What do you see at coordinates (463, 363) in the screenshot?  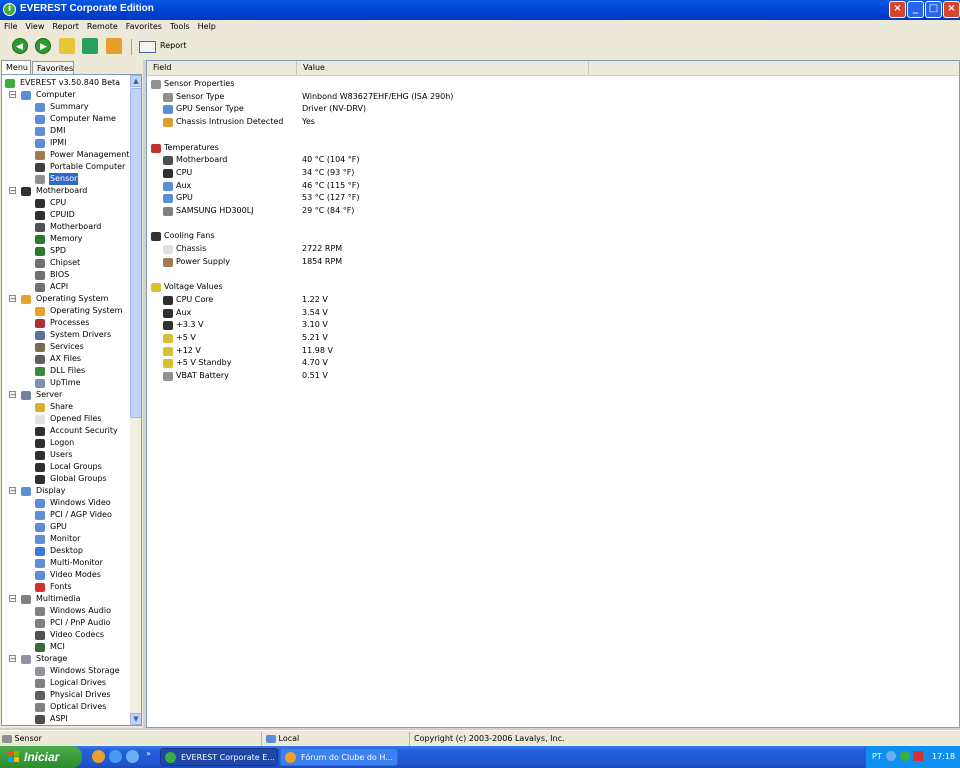 I see `table-row: +5 V Standby 4.70 V` at bounding box center [463, 363].